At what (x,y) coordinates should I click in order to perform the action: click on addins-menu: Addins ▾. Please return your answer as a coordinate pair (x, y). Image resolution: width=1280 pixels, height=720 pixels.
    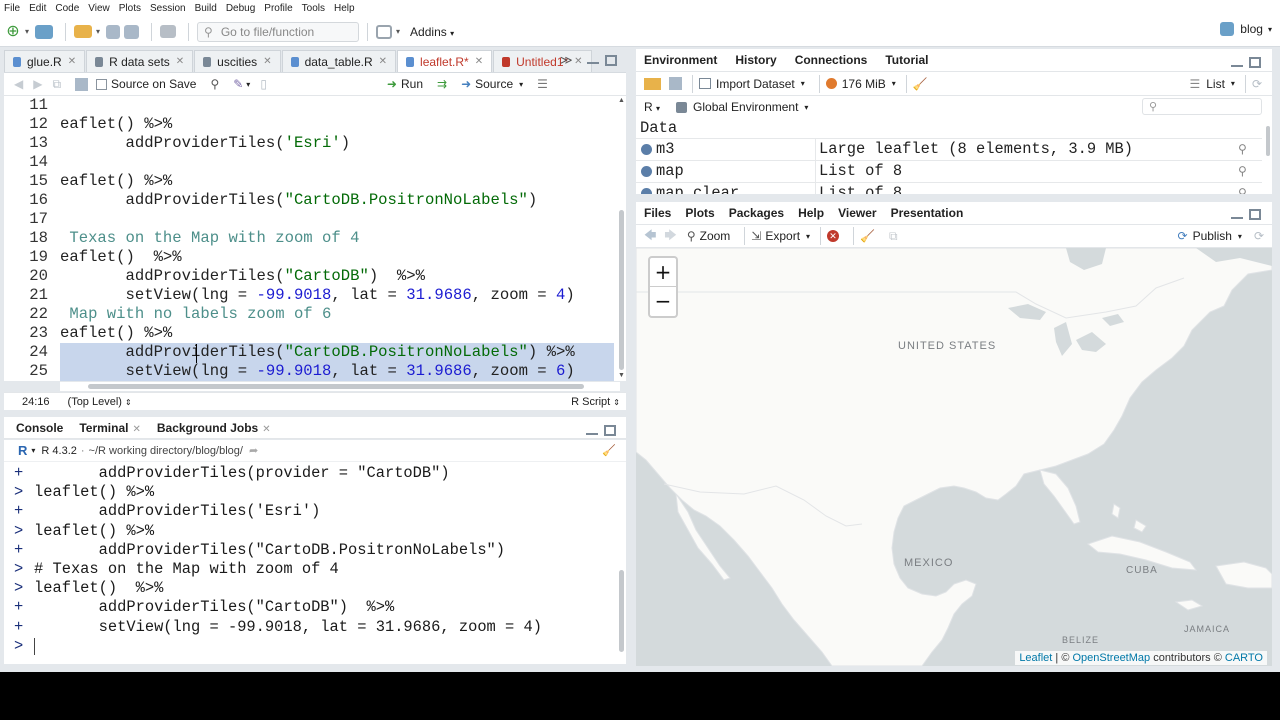
    Looking at the image, I should click on (432, 32).